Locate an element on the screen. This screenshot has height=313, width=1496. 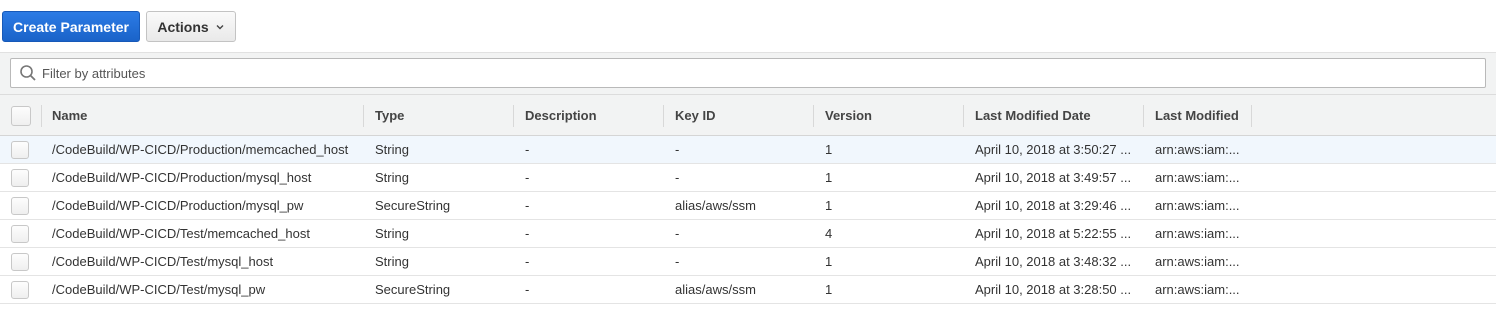
search-icon is located at coordinates (28, 73).